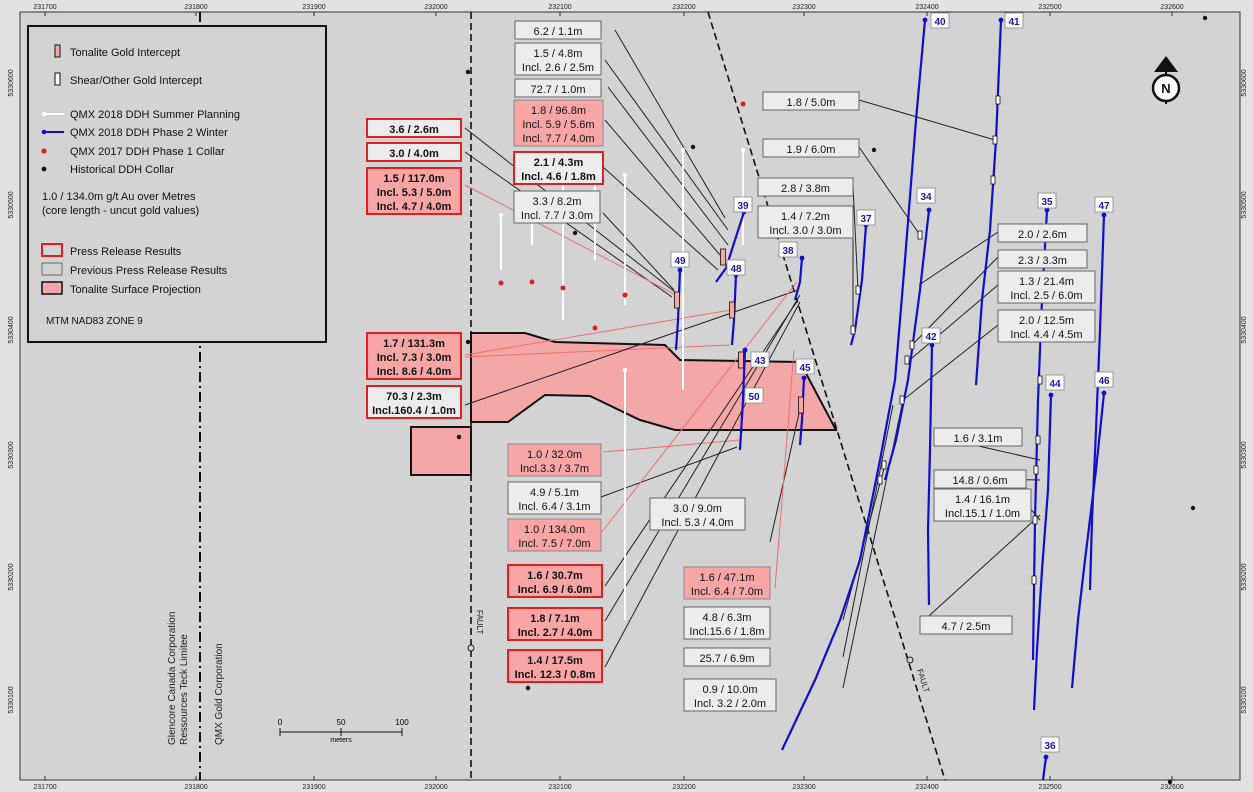 The height and width of the screenshot is (792, 1253). Describe the element at coordinates (1046, 335) in the screenshot. I see `result-text: Incl. 4.4 / 4.5m` at that location.